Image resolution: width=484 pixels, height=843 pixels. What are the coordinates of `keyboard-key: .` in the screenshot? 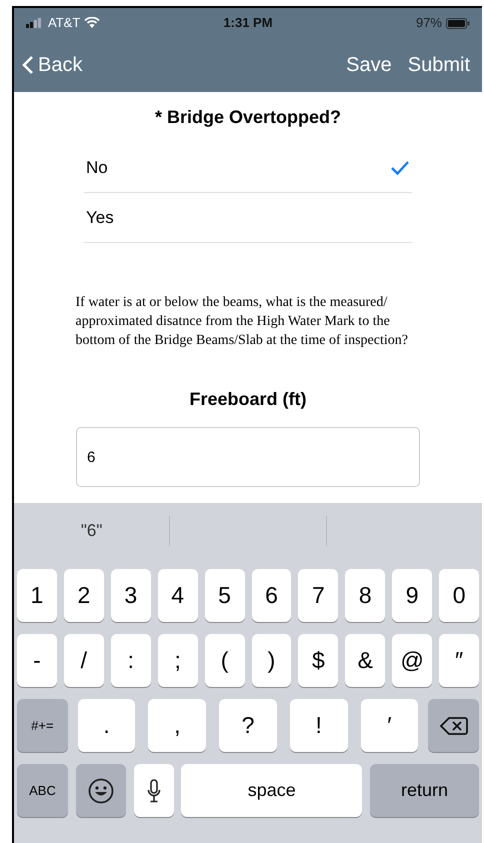 It's located at (107, 725).